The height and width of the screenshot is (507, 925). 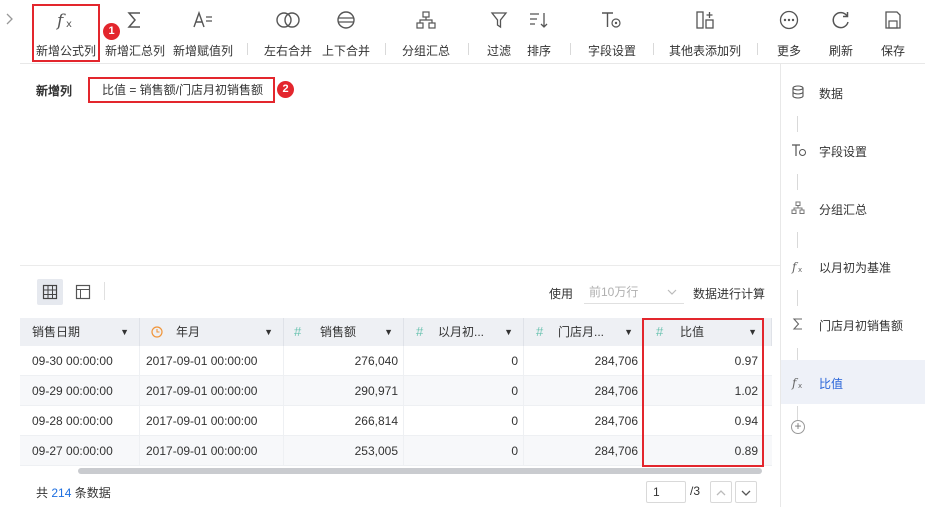 What do you see at coordinates (80, 421) in the screenshot?
I see `cell-sales-date: 09-28 00:00:00` at bounding box center [80, 421].